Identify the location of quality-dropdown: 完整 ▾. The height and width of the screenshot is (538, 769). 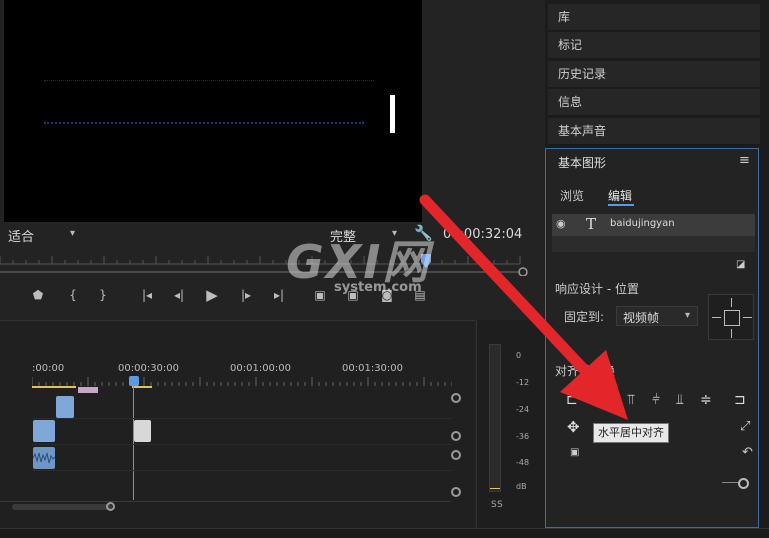
(369, 235).